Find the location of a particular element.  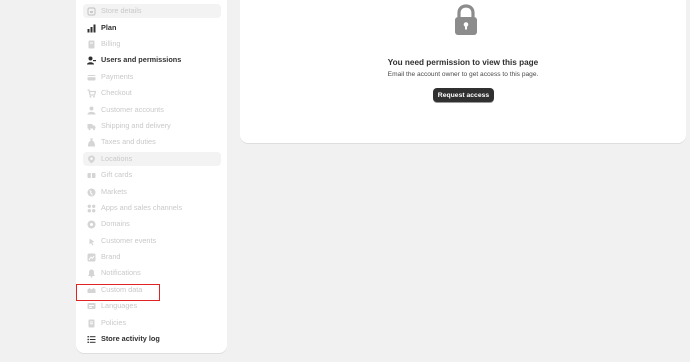

sidebar-item-notifications: Notifications is located at coordinates (152, 273).